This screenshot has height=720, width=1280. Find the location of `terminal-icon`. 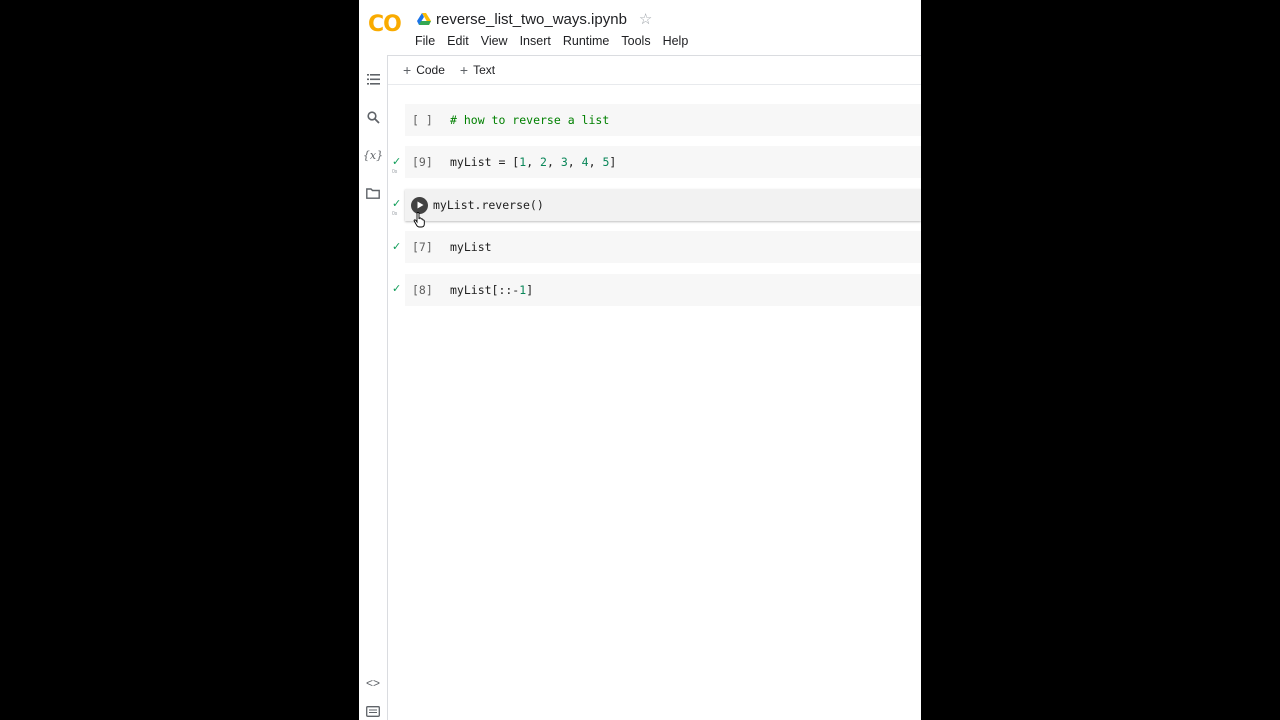

terminal-icon is located at coordinates (373, 711).